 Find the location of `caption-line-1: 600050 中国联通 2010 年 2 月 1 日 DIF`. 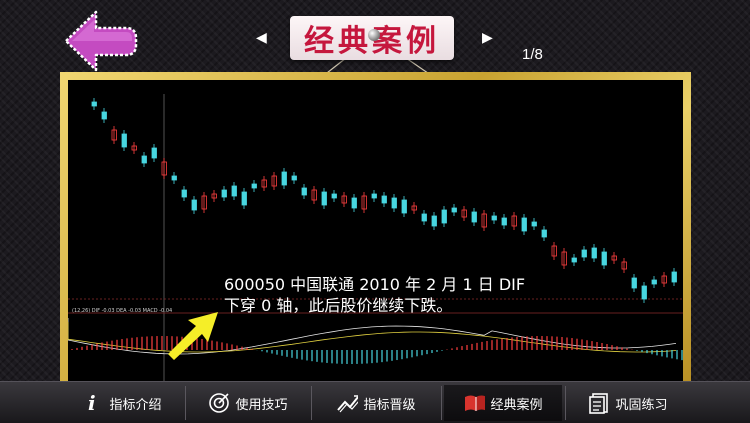

caption-line-1: 600050 中国联通 2010 年 2 月 1 日 DIF is located at coordinates (375, 284).